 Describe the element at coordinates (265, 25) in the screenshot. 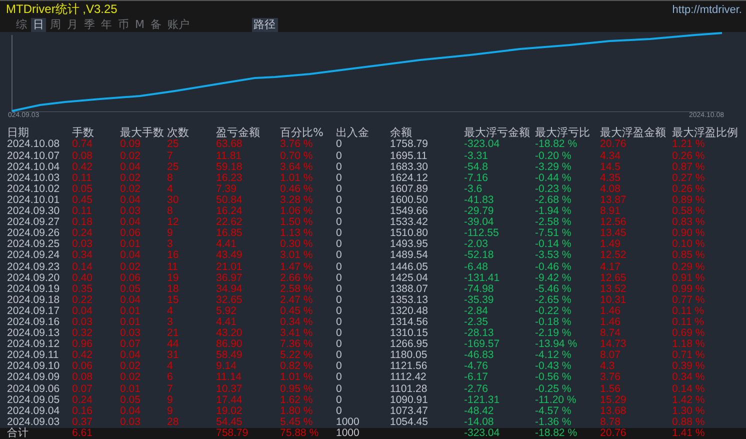

I see `path-button: 路径` at that location.